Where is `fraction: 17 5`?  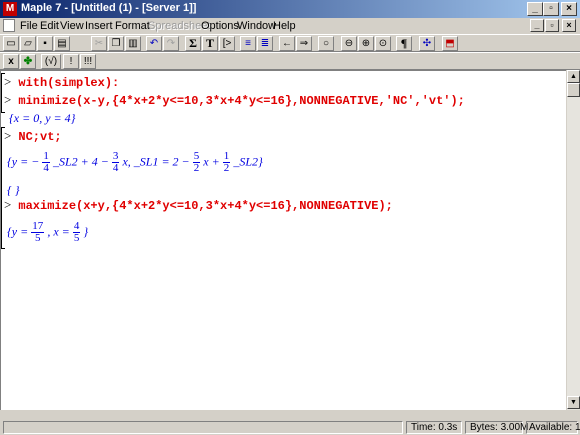
fraction: 17 5 is located at coordinates (38, 232).